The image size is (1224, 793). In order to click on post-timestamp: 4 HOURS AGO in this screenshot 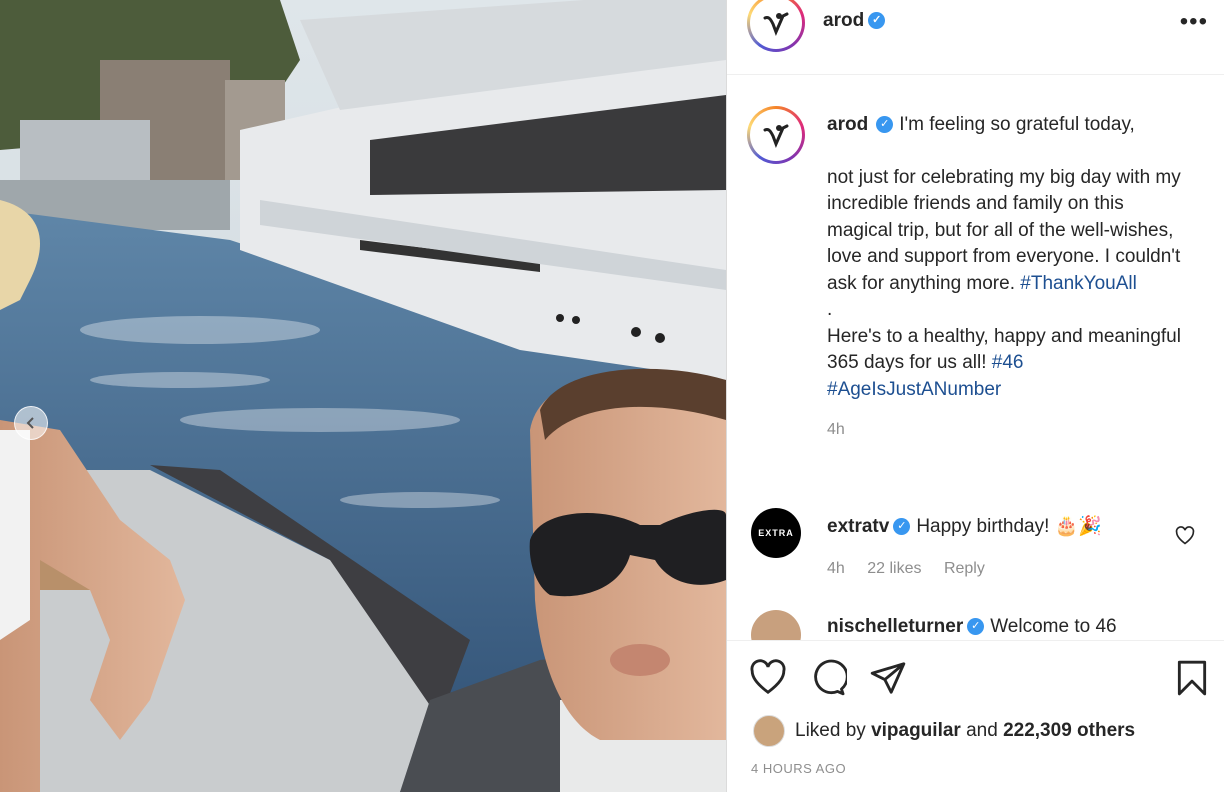, I will do `click(798, 768)`.